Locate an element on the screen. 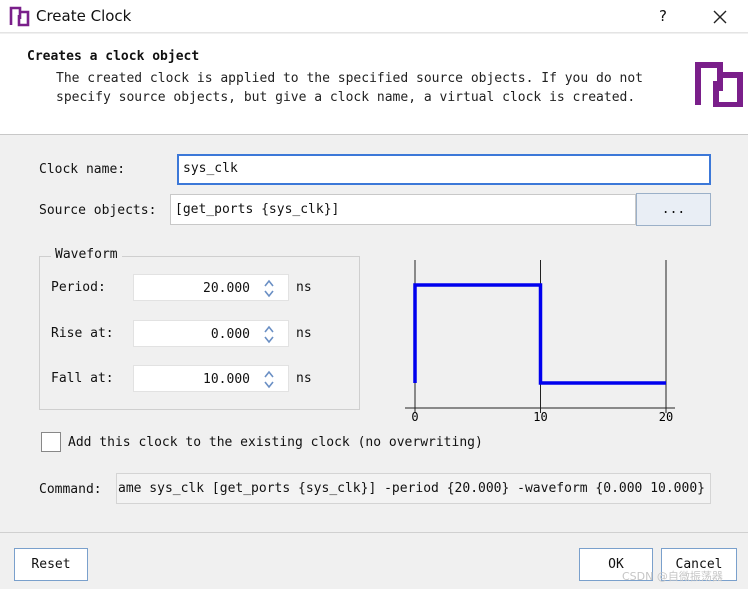 The width and height of the screenshot is (748, 589). fall-value: 10.000 is located at coordinates (226, 379).